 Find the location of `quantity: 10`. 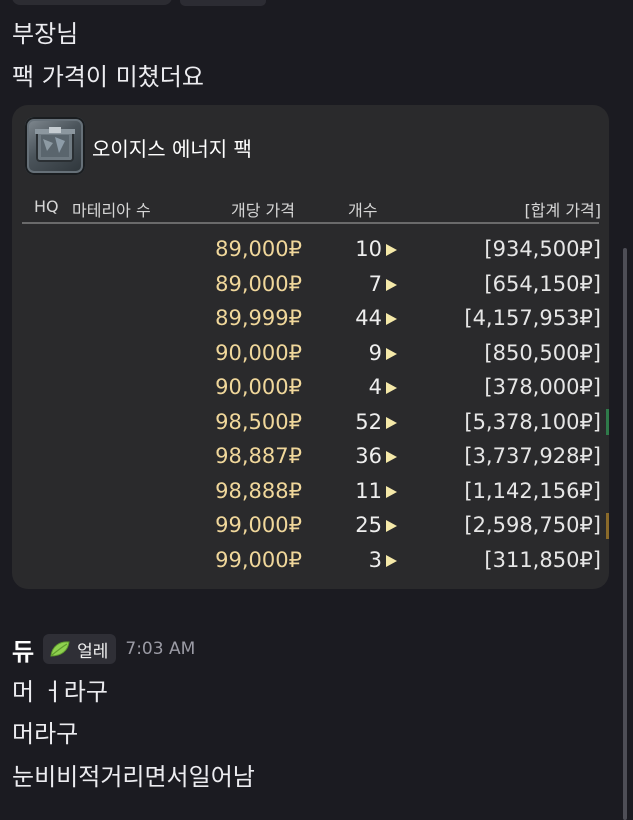

quantity: 10 is located at coordinates (368, 249).